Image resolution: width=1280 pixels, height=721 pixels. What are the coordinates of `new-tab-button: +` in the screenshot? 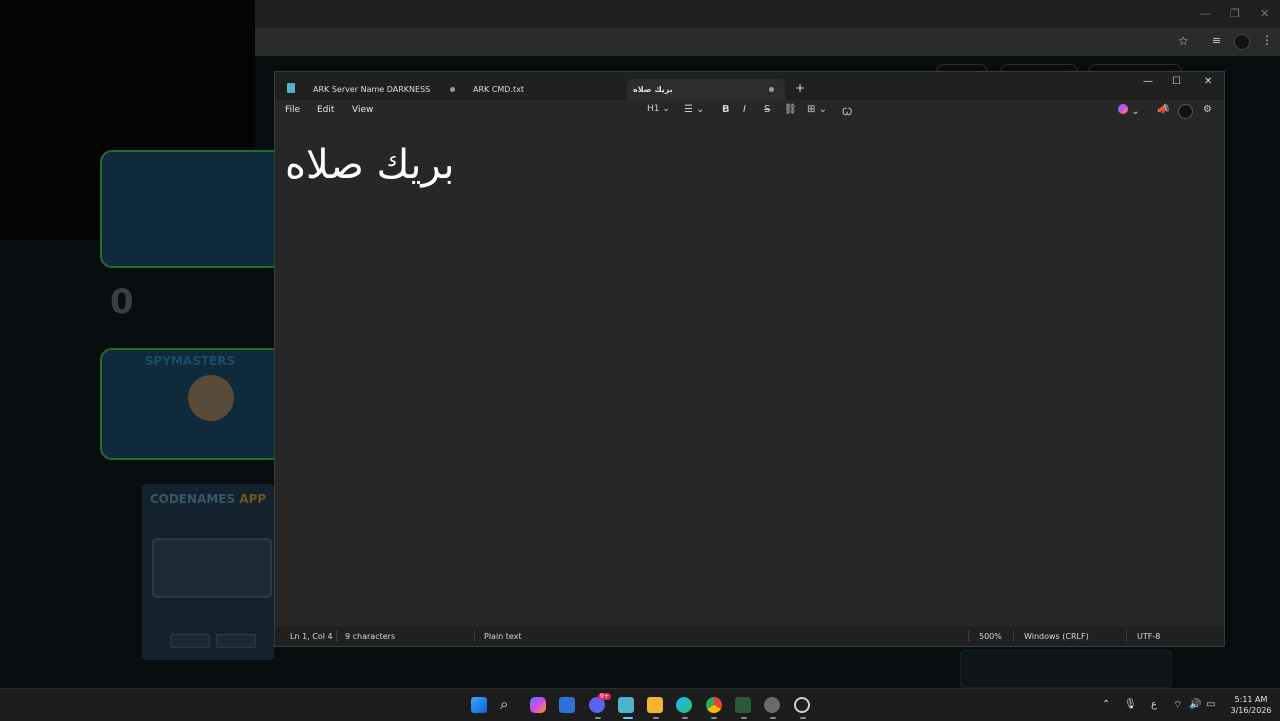 It's located at (800, 88).